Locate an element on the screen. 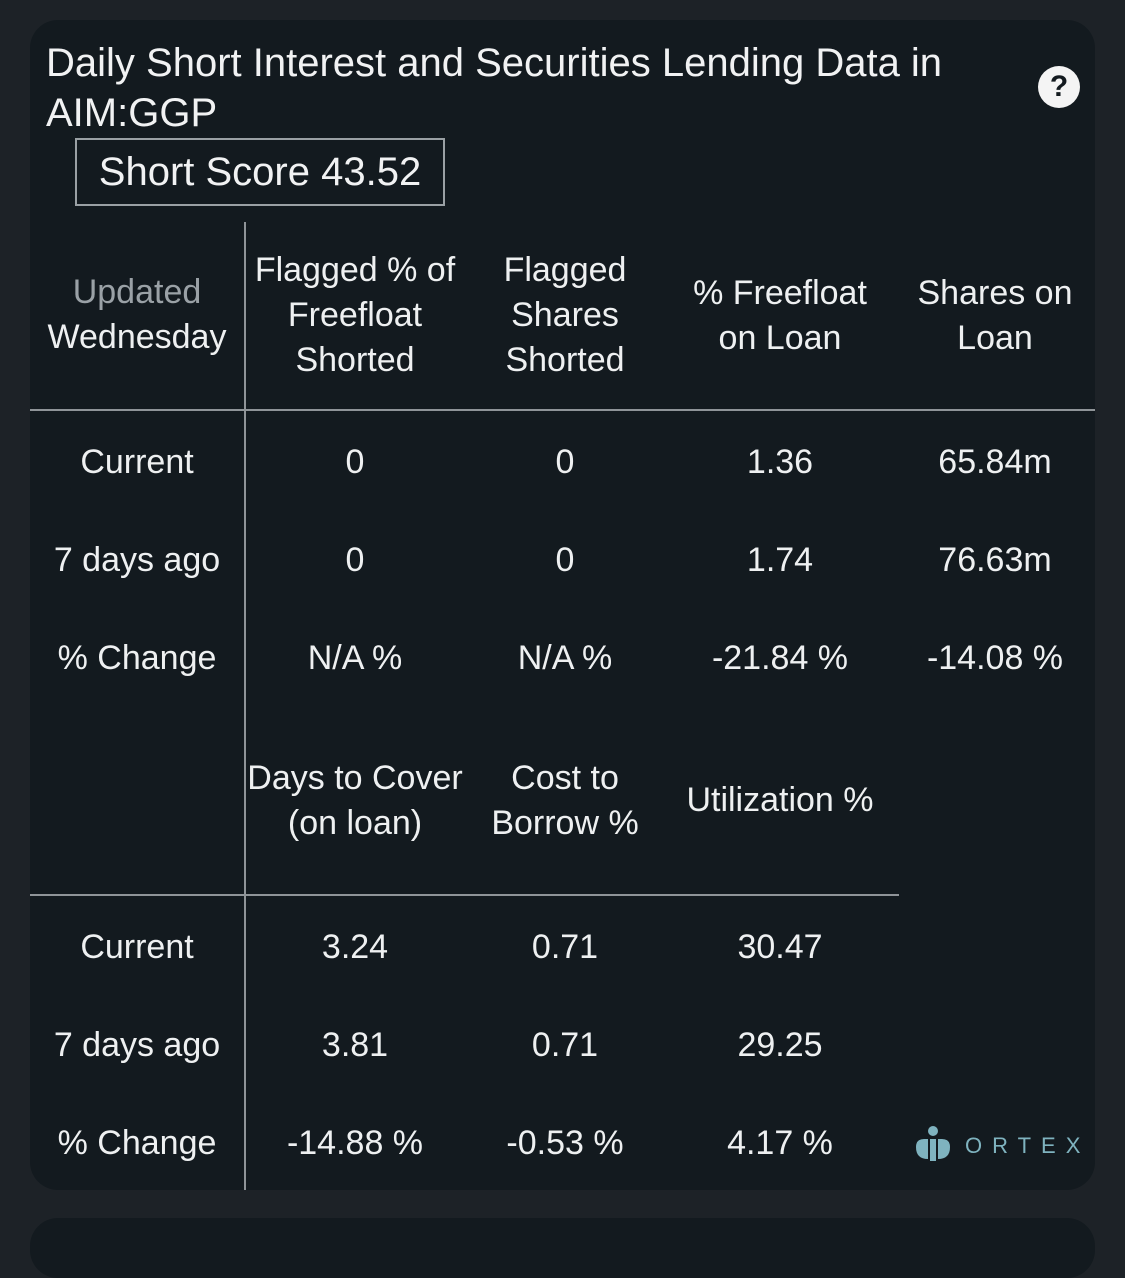  table2-header-divider is located at coordinates (464, 895).